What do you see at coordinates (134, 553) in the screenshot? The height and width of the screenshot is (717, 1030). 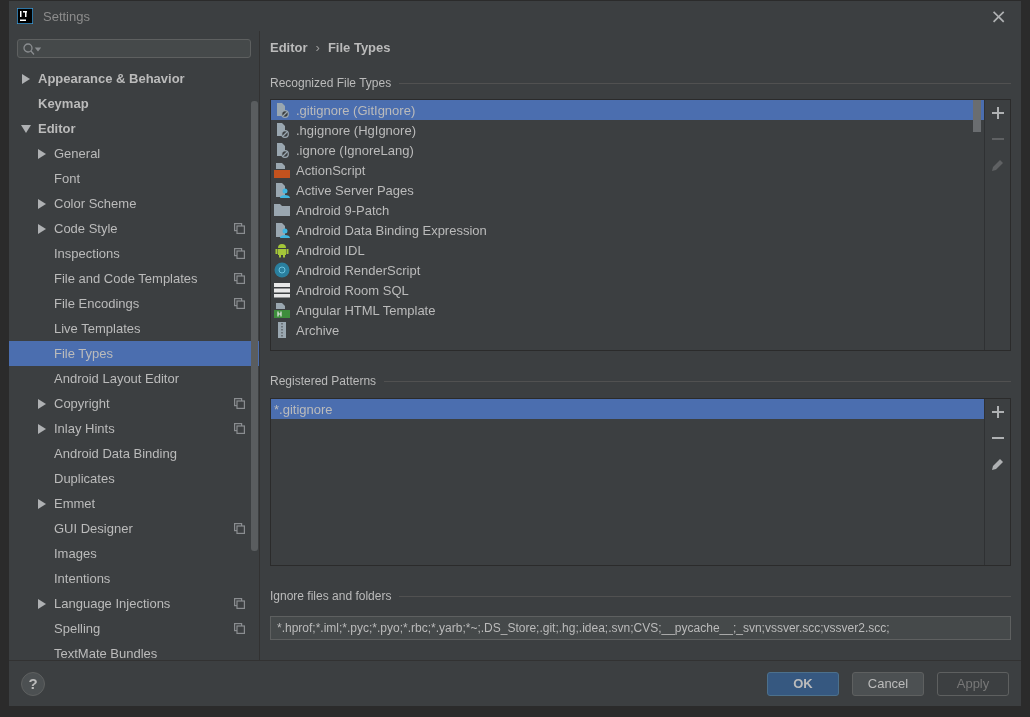 I see `tree-item: Images` at bounding box center [134, 553].